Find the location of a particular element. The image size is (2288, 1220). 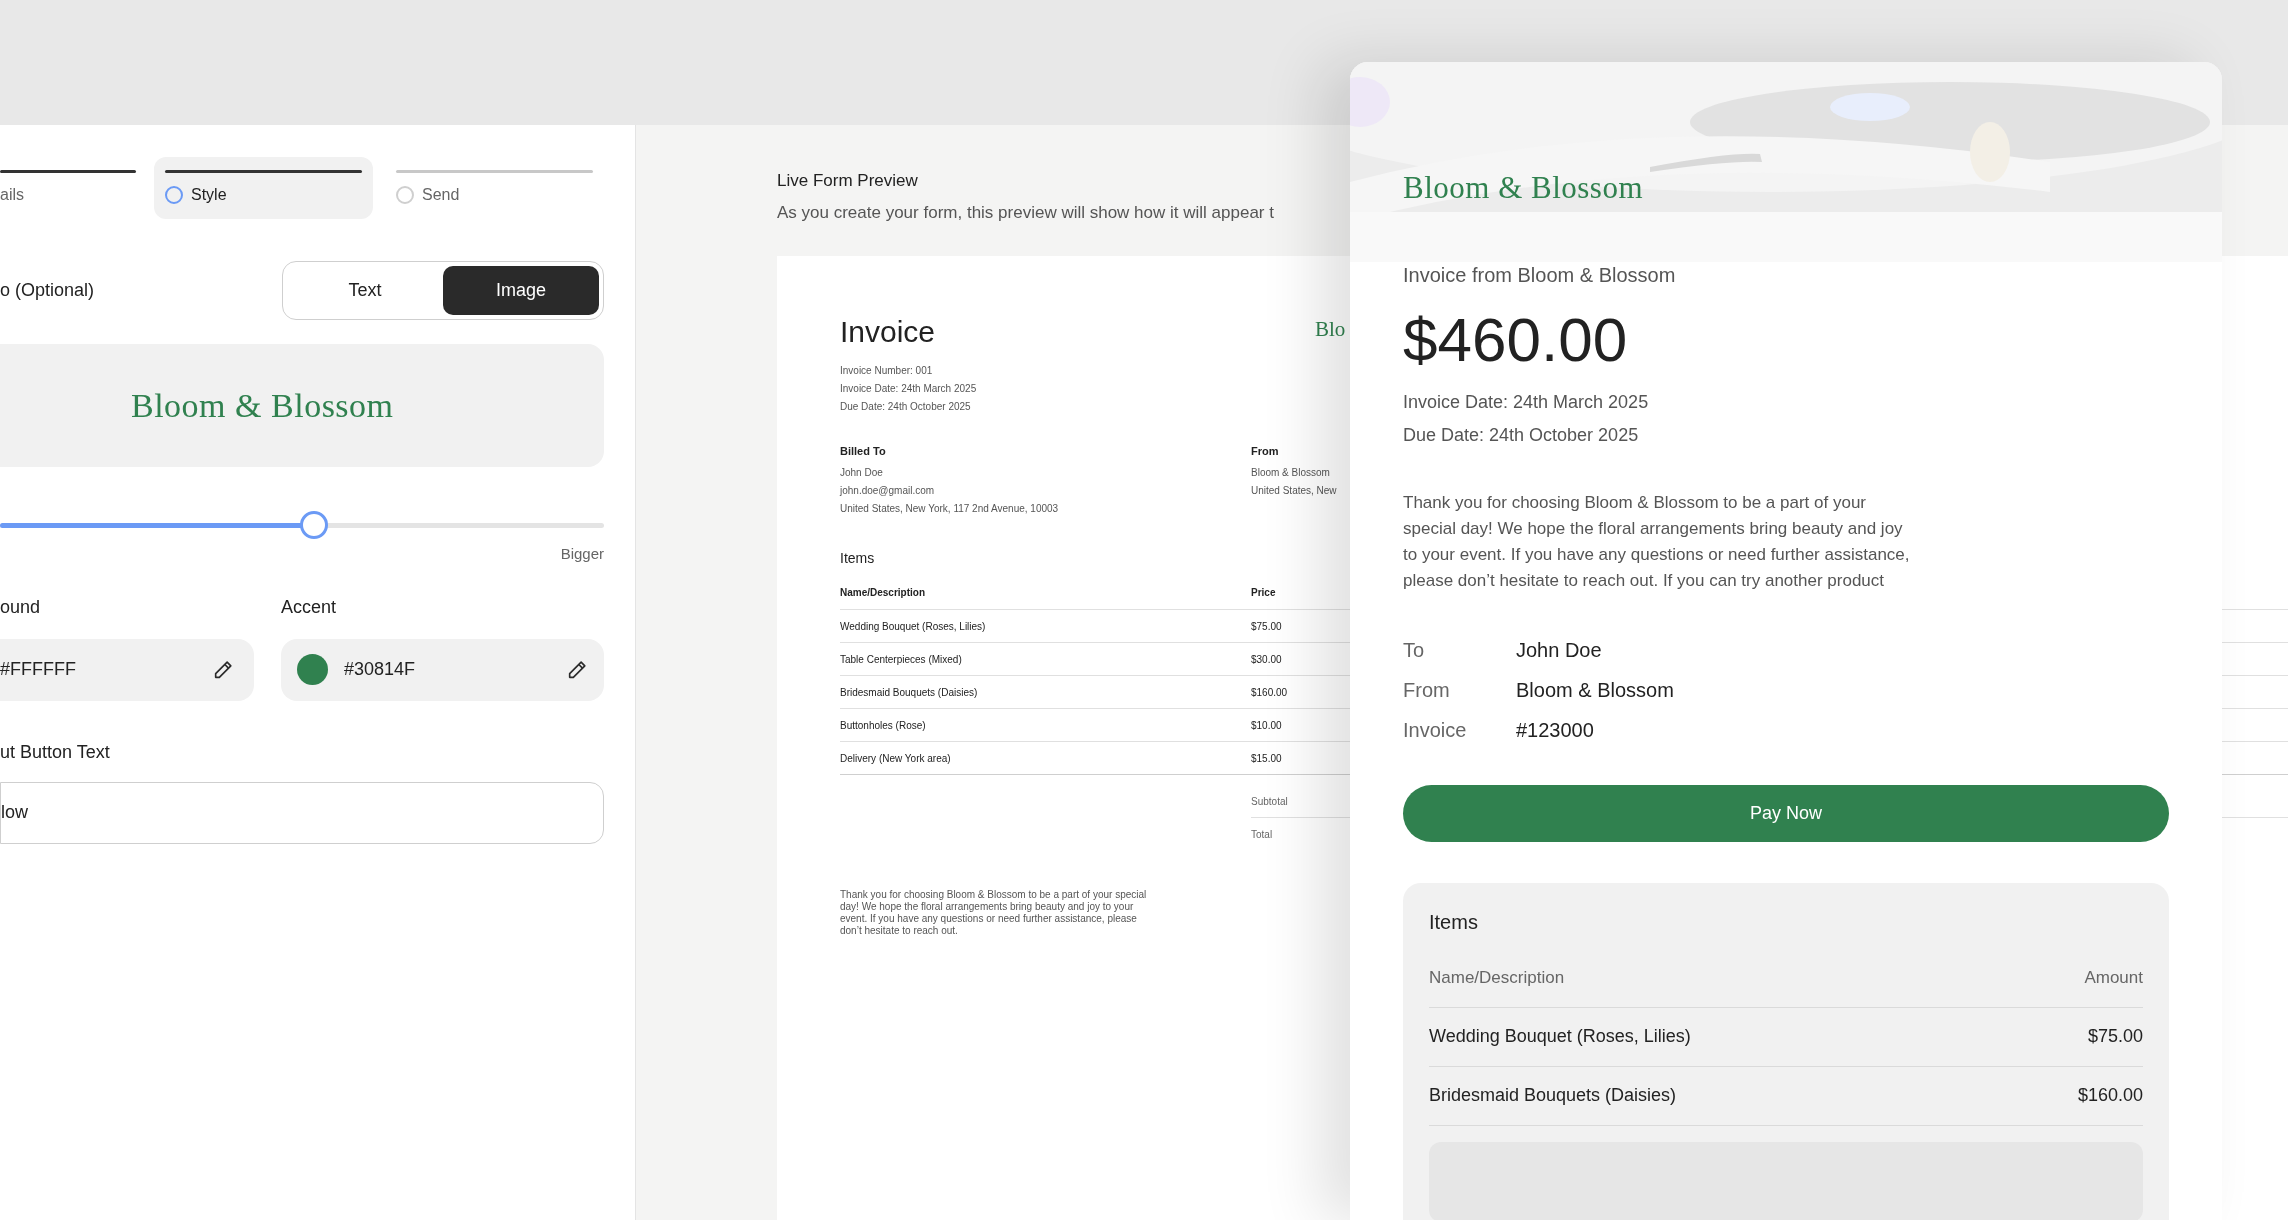

address-line: John Doe is located at coordinates (861, 473).